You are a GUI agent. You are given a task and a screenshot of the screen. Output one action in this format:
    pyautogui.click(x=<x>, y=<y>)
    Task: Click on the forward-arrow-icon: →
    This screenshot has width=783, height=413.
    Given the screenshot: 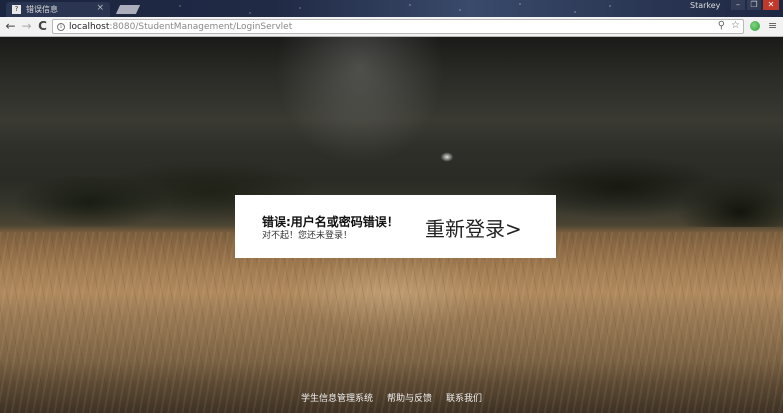 What is the action you would take?
    pyautogui.click(x=26, y=26)
    